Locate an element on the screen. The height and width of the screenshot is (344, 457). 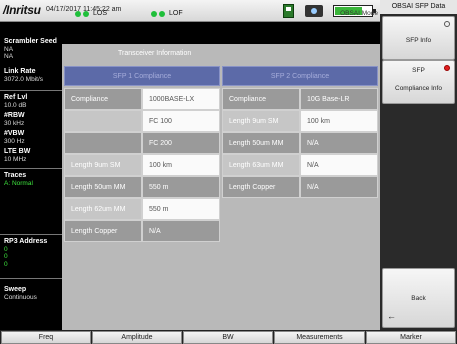
sweep: Sweep Continuous is located at coordinates (20, 293).